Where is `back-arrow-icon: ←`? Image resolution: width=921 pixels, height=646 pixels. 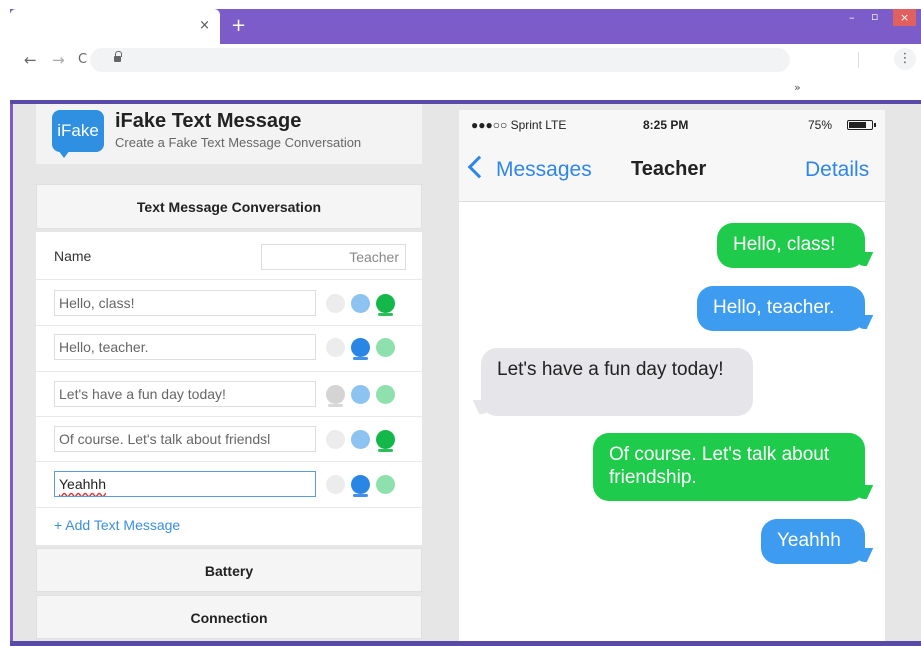
back-arrow-icon: ← is located at coordinates (30, 60).